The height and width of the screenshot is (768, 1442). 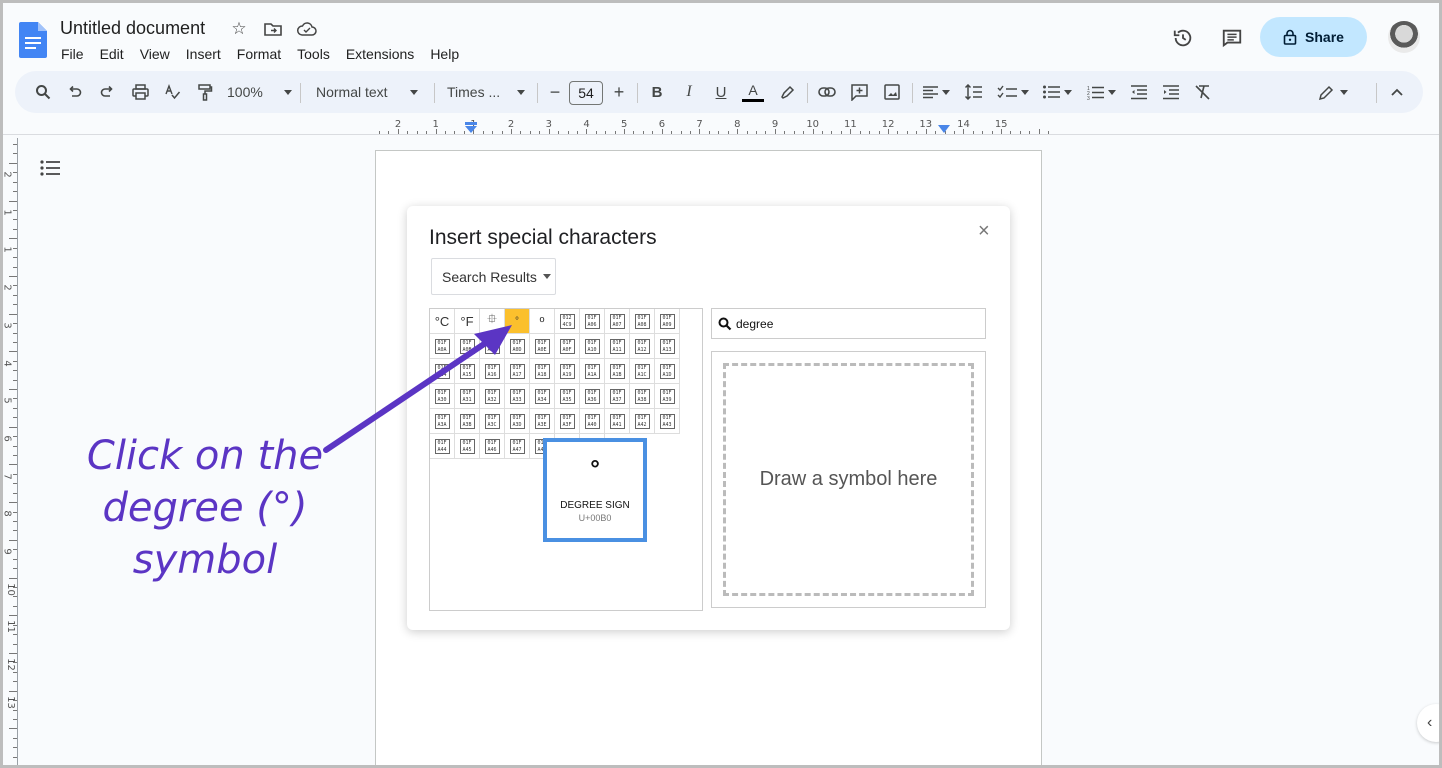 I want to click on character-cell: 01F A39, so click(x=667, y=396).